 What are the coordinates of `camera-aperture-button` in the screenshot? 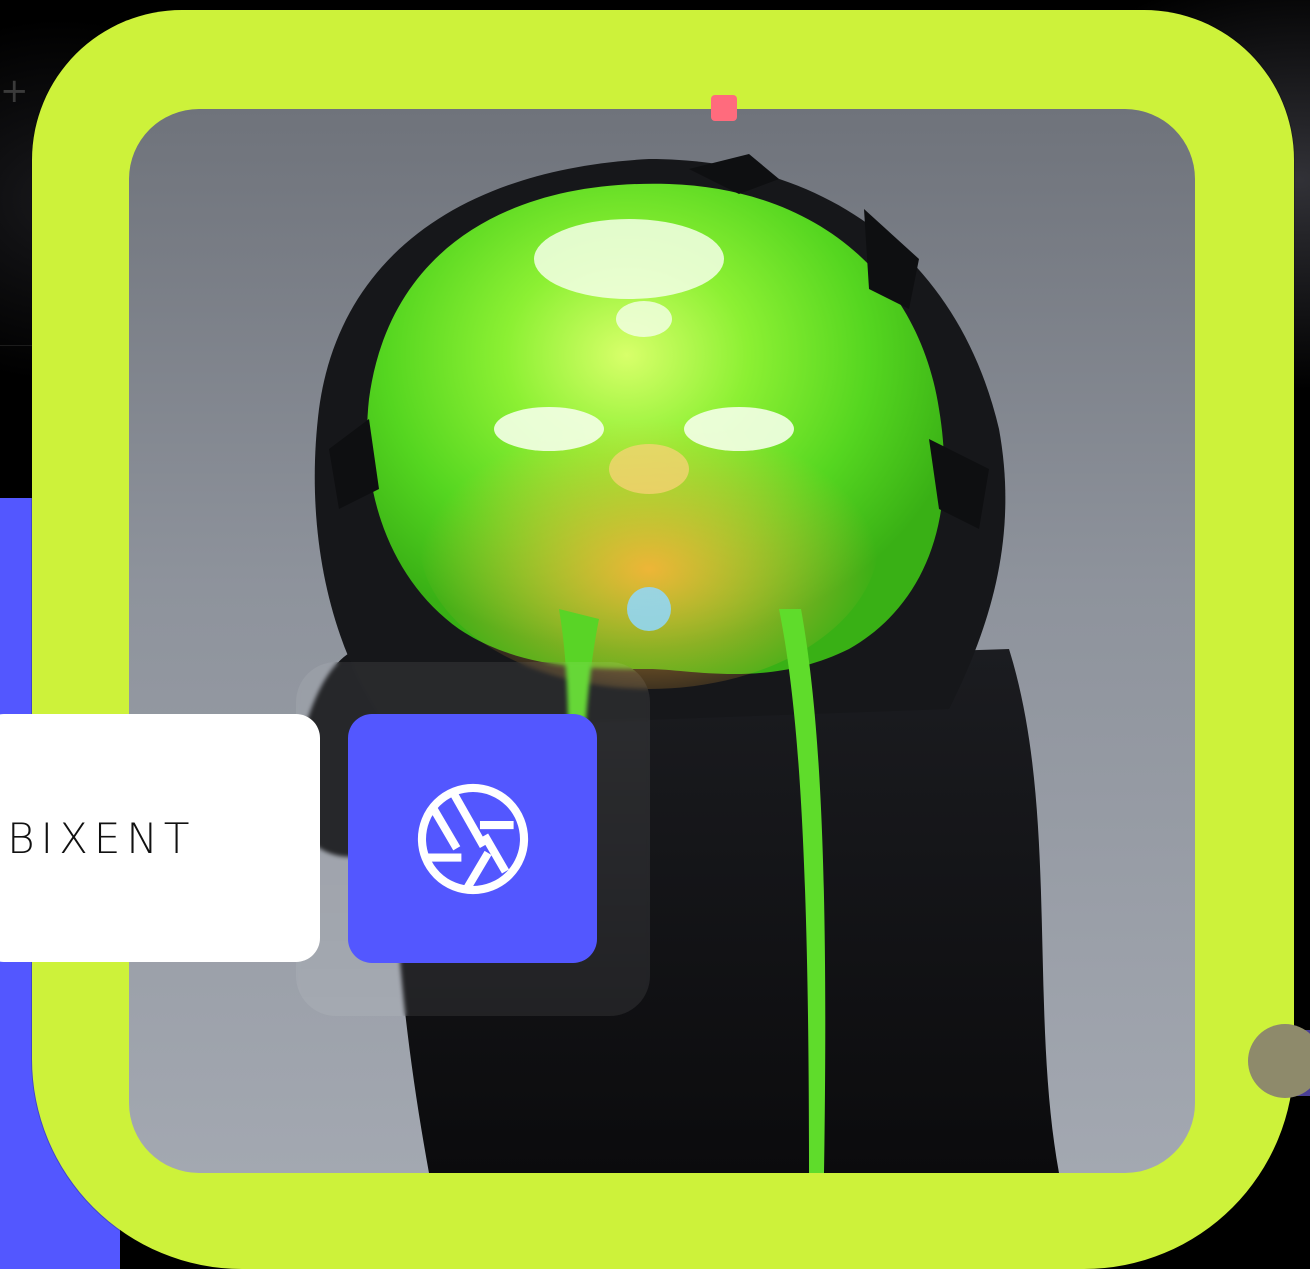 It's located at (472, 838).